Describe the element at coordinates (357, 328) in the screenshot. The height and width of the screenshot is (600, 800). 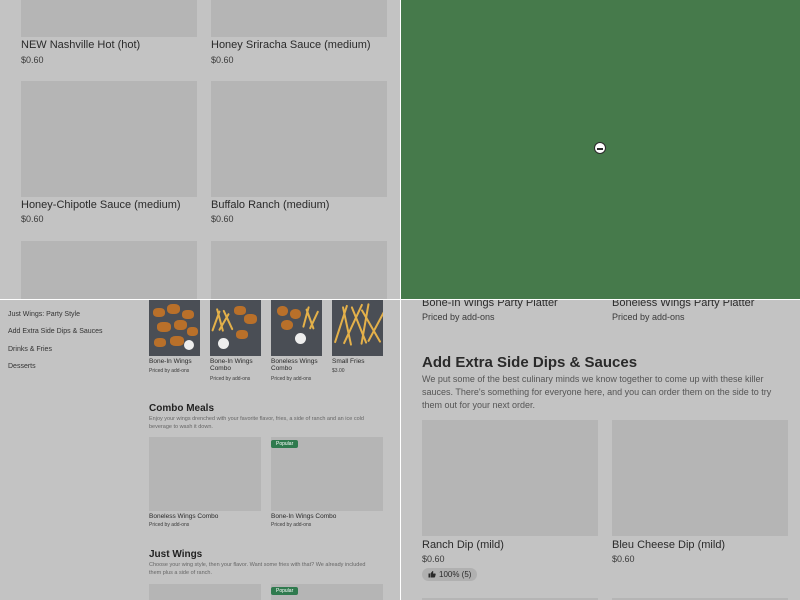
I see `small-fries-photo` at that location.